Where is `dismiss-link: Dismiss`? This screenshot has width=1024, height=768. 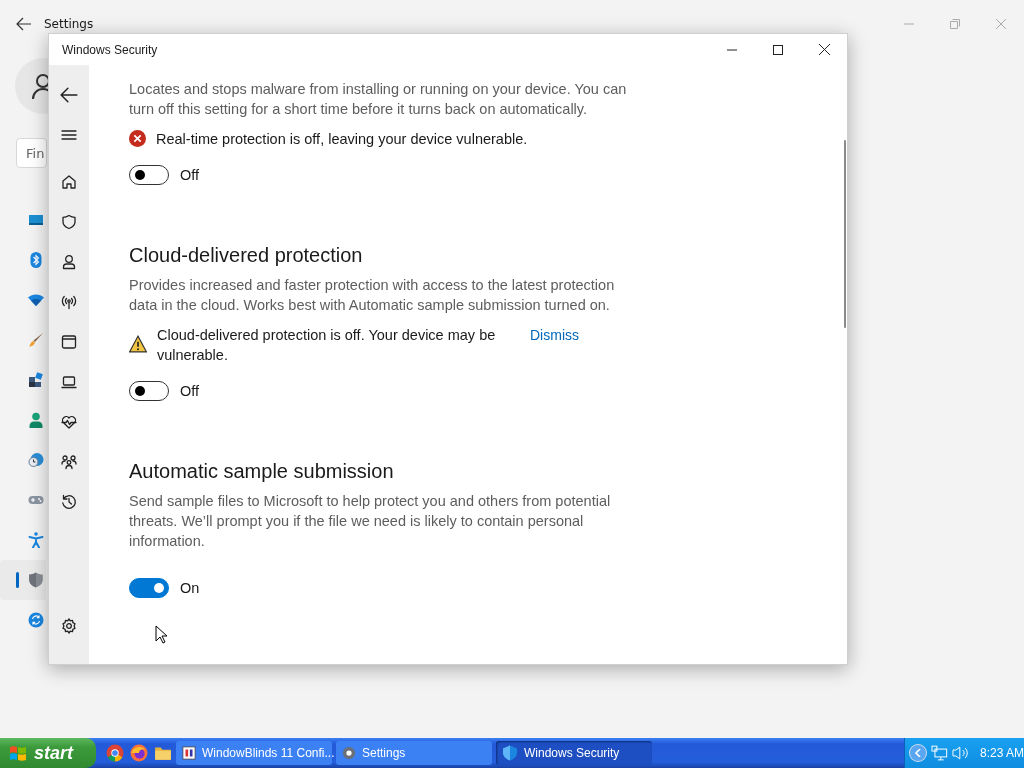 dismiss-link: Dismiss is located at coordinates (554, 335).